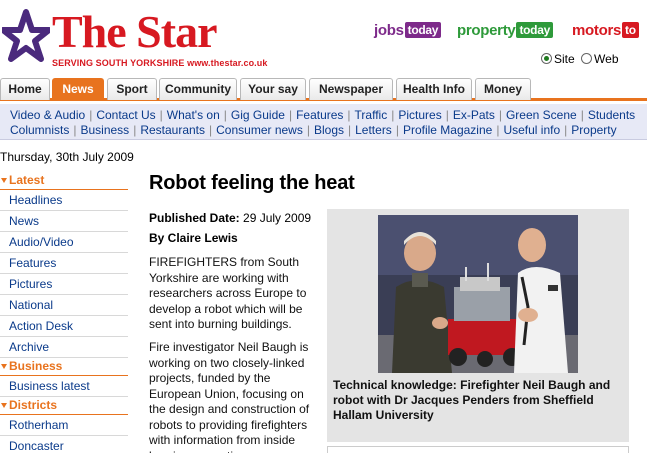 The width and height of the screenshot is (647, 453). Describe the element at coordinates (505, 30) in the screenshot. I see `property-today-link: property today` at that location.